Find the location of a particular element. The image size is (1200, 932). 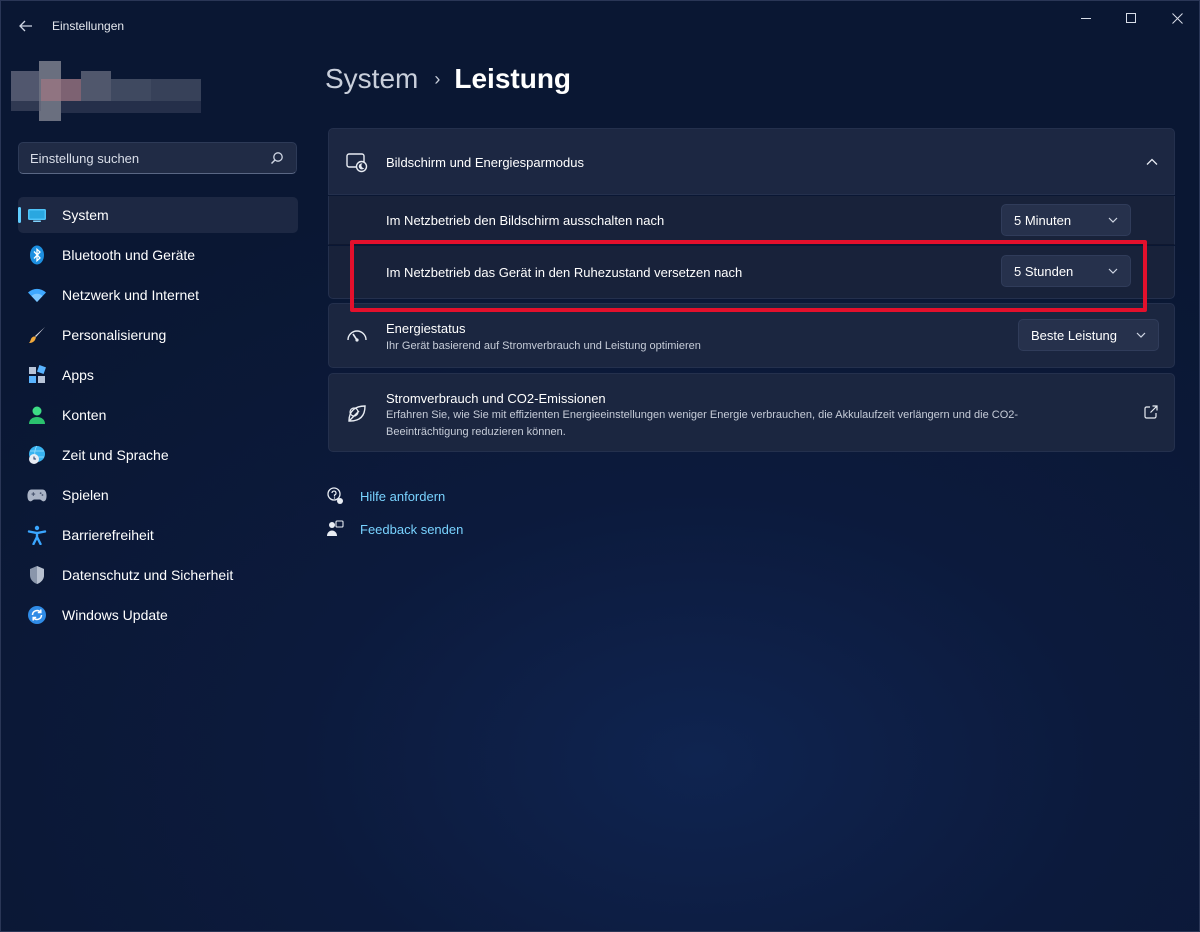

sidebar-item-windows-update: Windows Update is located at coordinates (158, 615).